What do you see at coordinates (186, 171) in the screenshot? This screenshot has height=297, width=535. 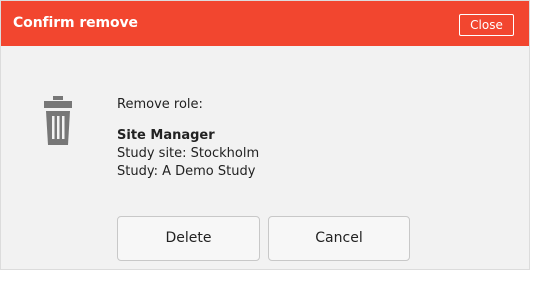 I see `study-text: Study: A Demo Study` at bounding box center [186, 171].